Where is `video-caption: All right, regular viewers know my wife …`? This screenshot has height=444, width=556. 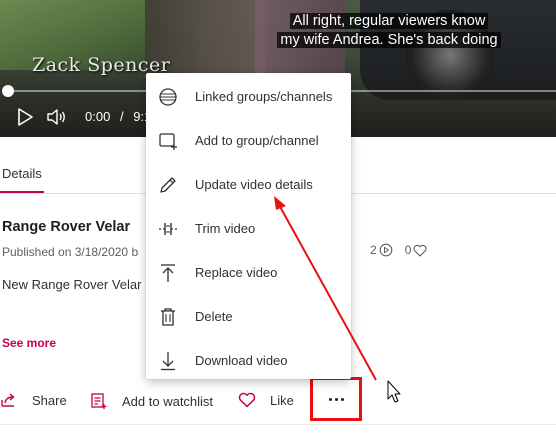 video-caption: All right, regular viewers know my wife … is located at coordinates (389, 31).